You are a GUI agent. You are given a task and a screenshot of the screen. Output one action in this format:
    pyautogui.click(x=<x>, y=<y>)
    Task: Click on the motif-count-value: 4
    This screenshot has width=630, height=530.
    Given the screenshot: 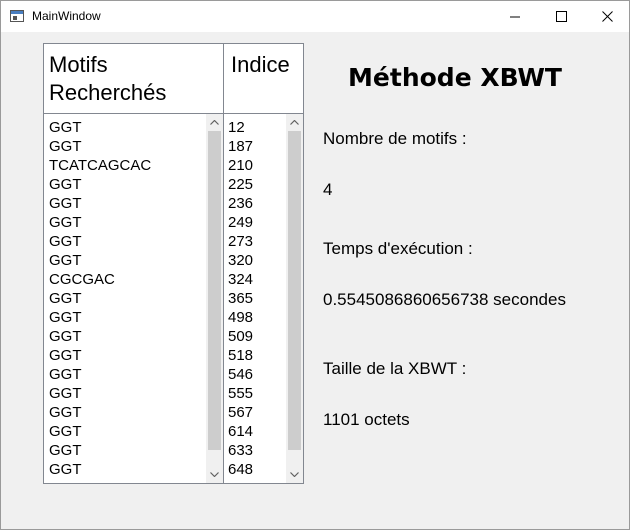 What is the action you would take?
    pyautogui.click(x=328, y=189)
    